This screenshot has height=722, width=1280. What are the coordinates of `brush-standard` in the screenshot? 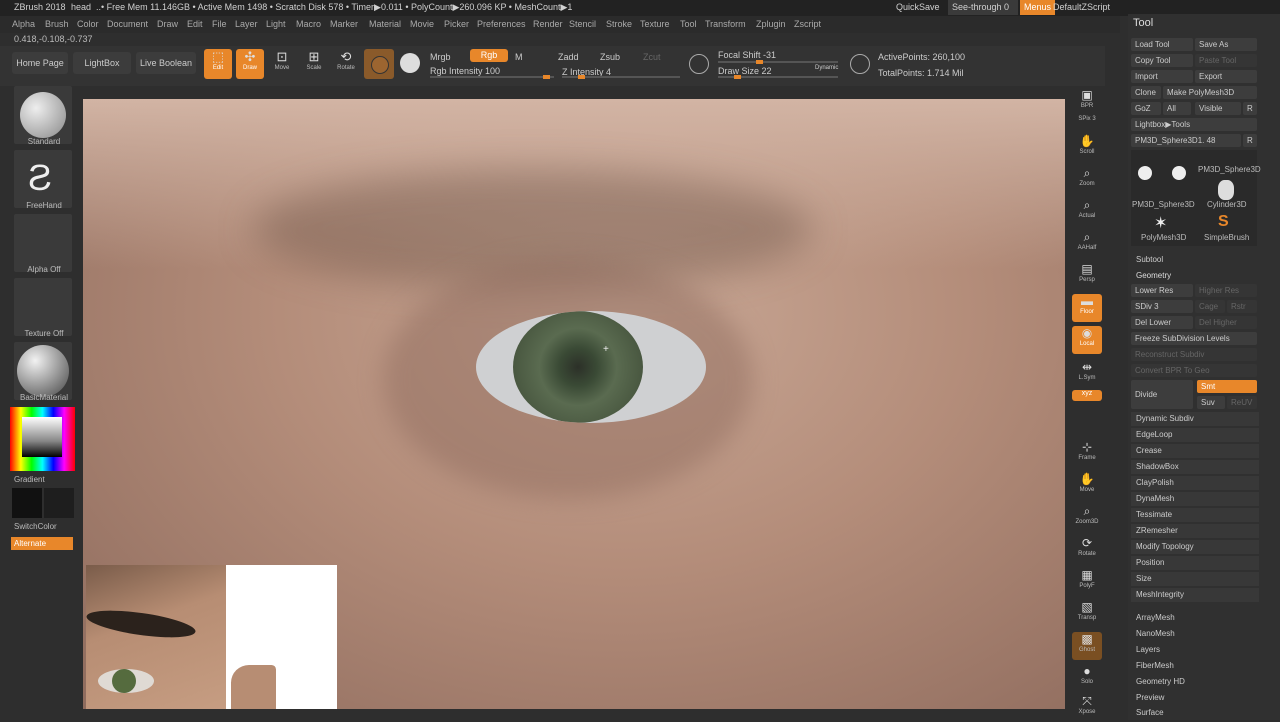 It's located at (43, 115).